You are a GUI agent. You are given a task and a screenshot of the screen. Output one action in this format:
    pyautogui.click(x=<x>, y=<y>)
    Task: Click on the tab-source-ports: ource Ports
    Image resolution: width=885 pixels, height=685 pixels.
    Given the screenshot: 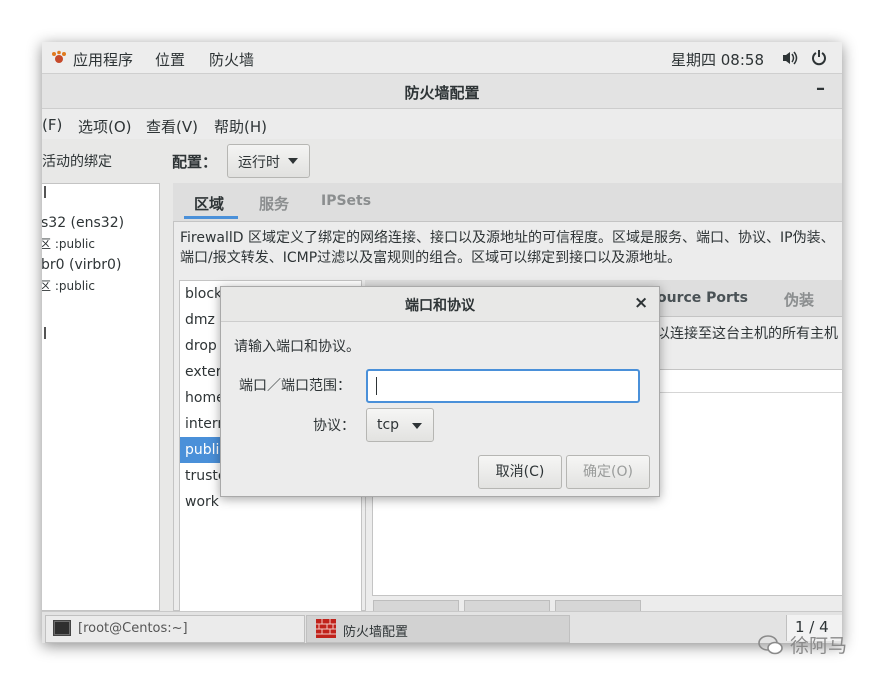 What is the action you would take?
    pyautogui.click(x=702, y=298)
    